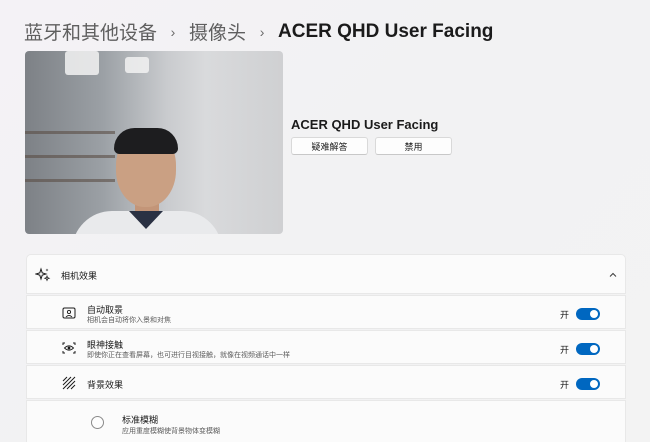 The image size is (650, 442). Describe the element at coordinates (386, 31) in the screenshot. I see `page-title: ACER QHD User Facing` at that location.